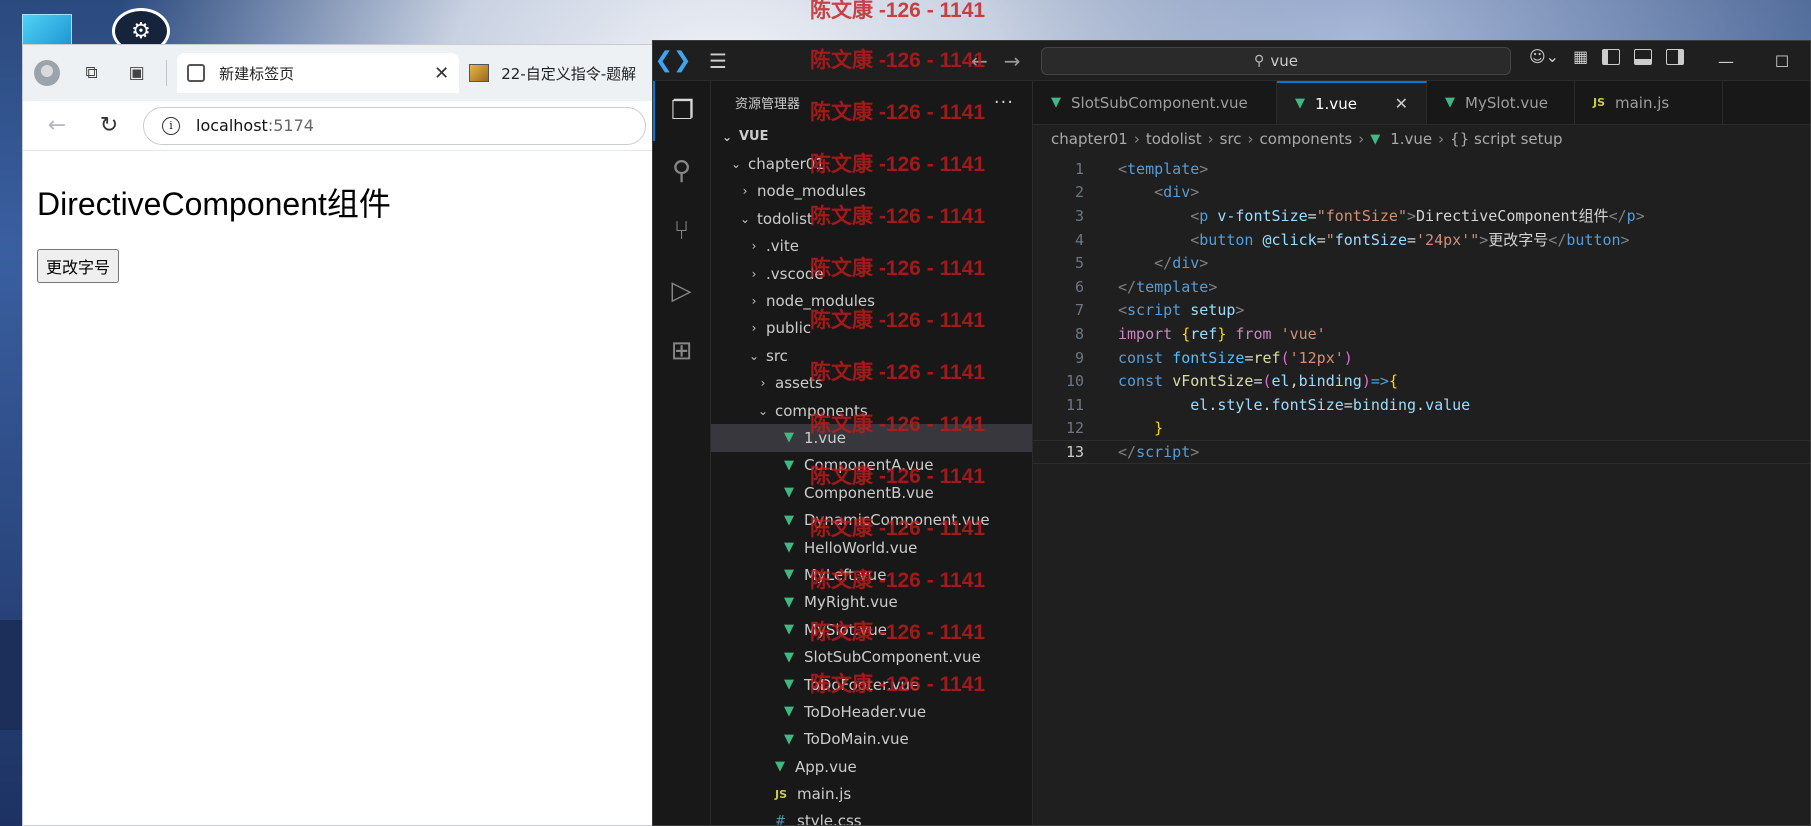  What do you see at coordinates (1421, 287) in the screenshot?
I see `code-line: 6 </template>` at bounding box center [1421, 287].